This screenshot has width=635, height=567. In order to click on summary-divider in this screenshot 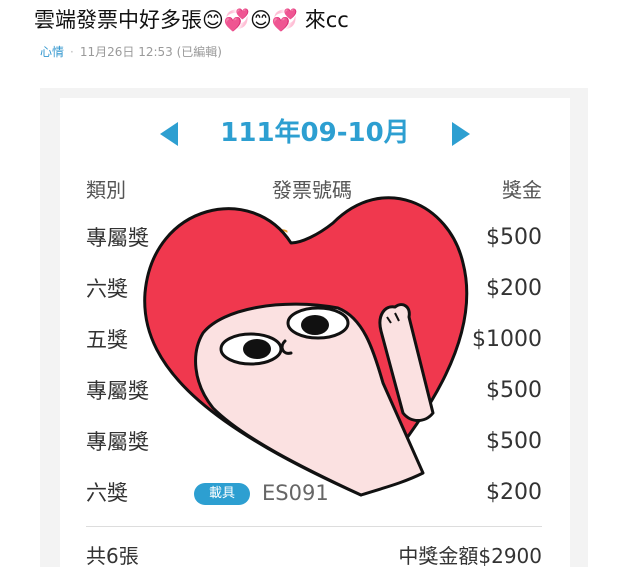, I will do `click(314, 526)`.